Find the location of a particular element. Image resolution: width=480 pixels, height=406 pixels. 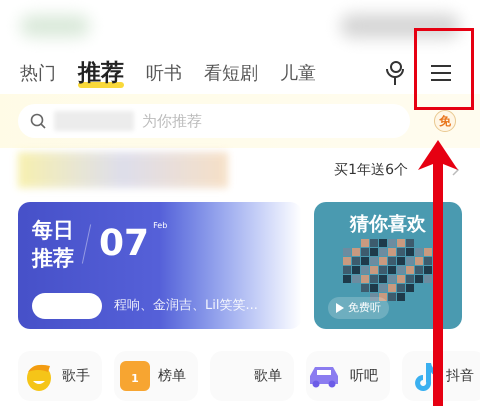

shortcut-item: 歌手 is located at coordinates (60, 376).